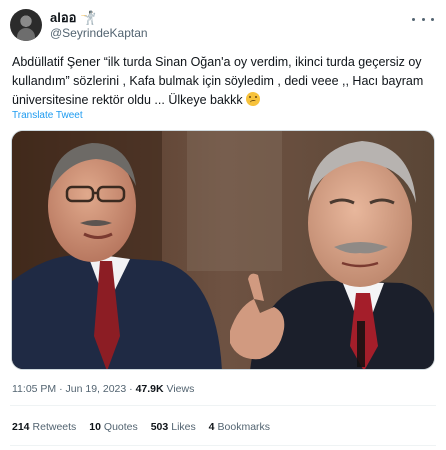 This screenshot has width=446, height=450. I want to click on tweet-meta: 11:05 PM · Jun 19, 2023 · 47.9K Views, so click(103, 389).